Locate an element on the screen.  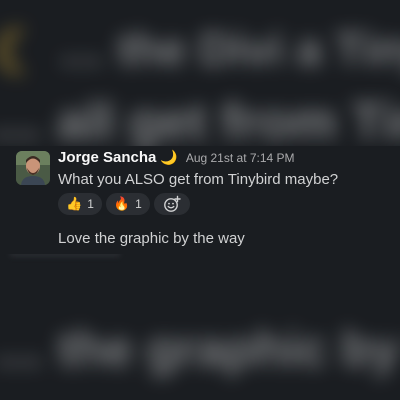
moon-icon: 🌙 is located at coordinates (169, 157).